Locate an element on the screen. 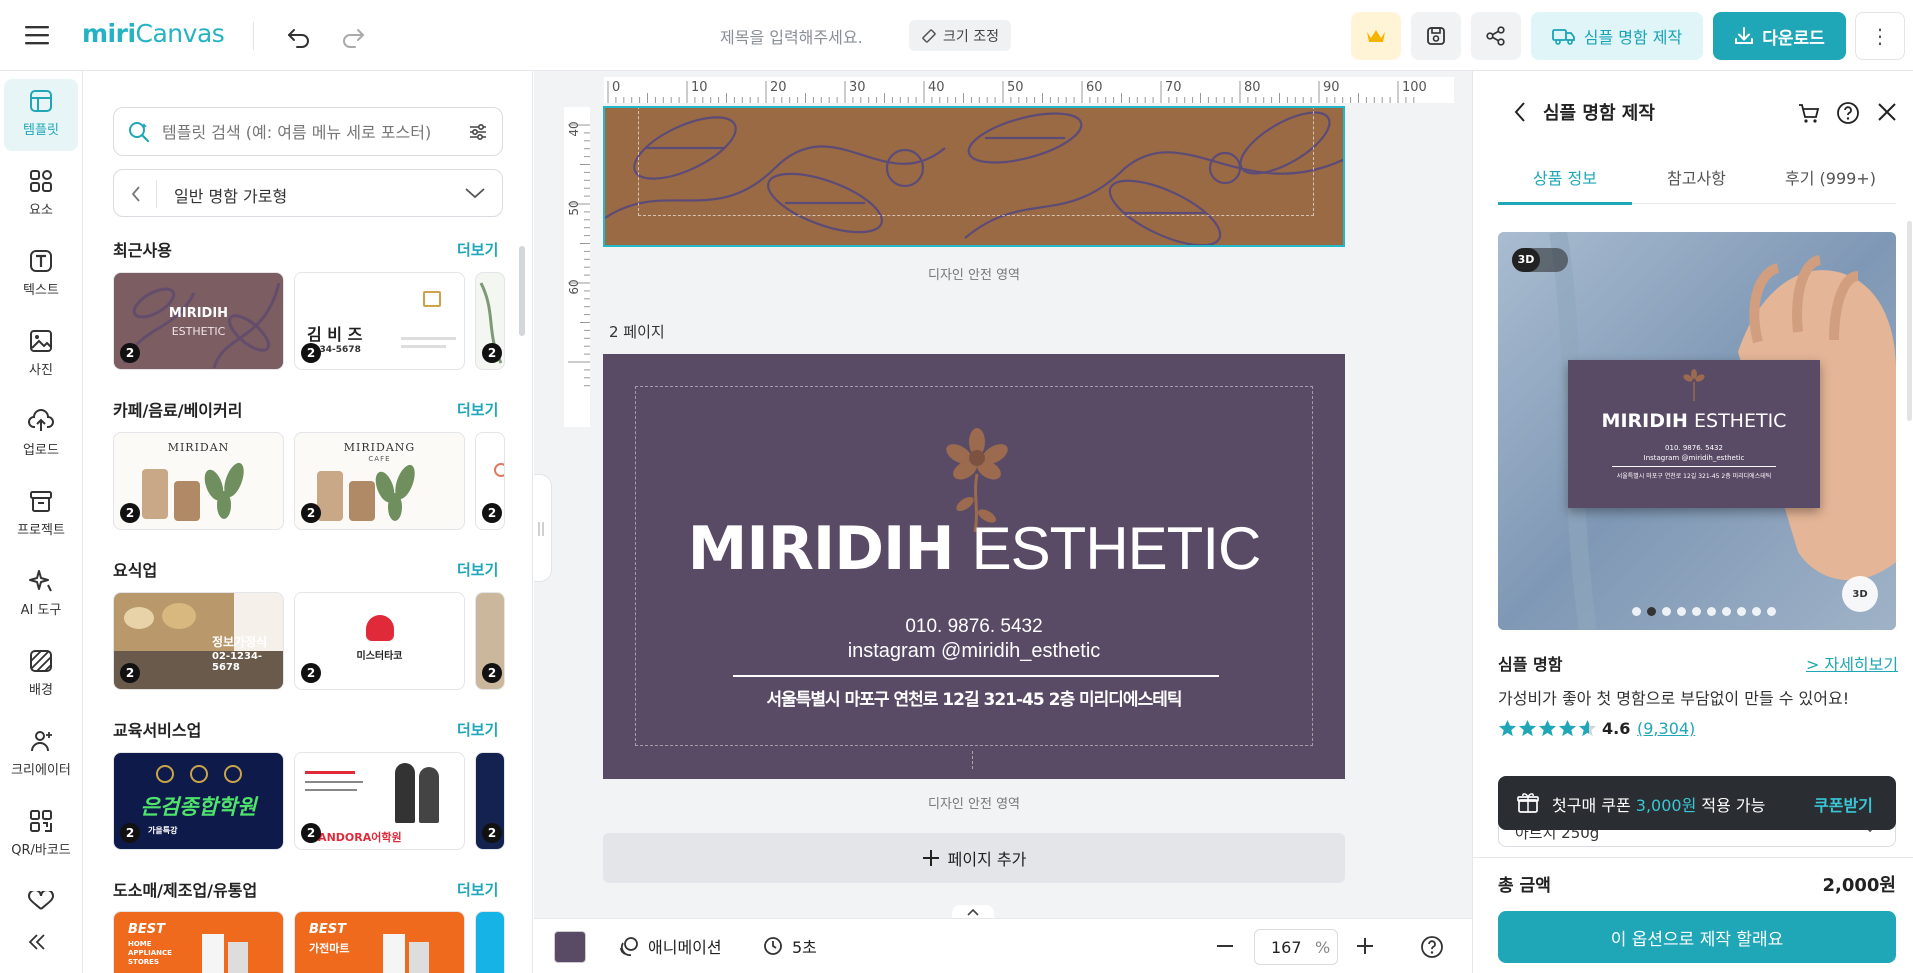 This screenshot has width=1913, height=973. medal-icon is located at coordinates (233, 774).